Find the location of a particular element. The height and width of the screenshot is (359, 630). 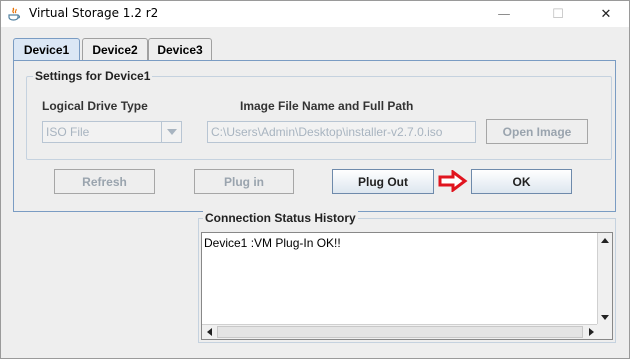

drive-type-value: ISO File is located at coordinates (68, 132).